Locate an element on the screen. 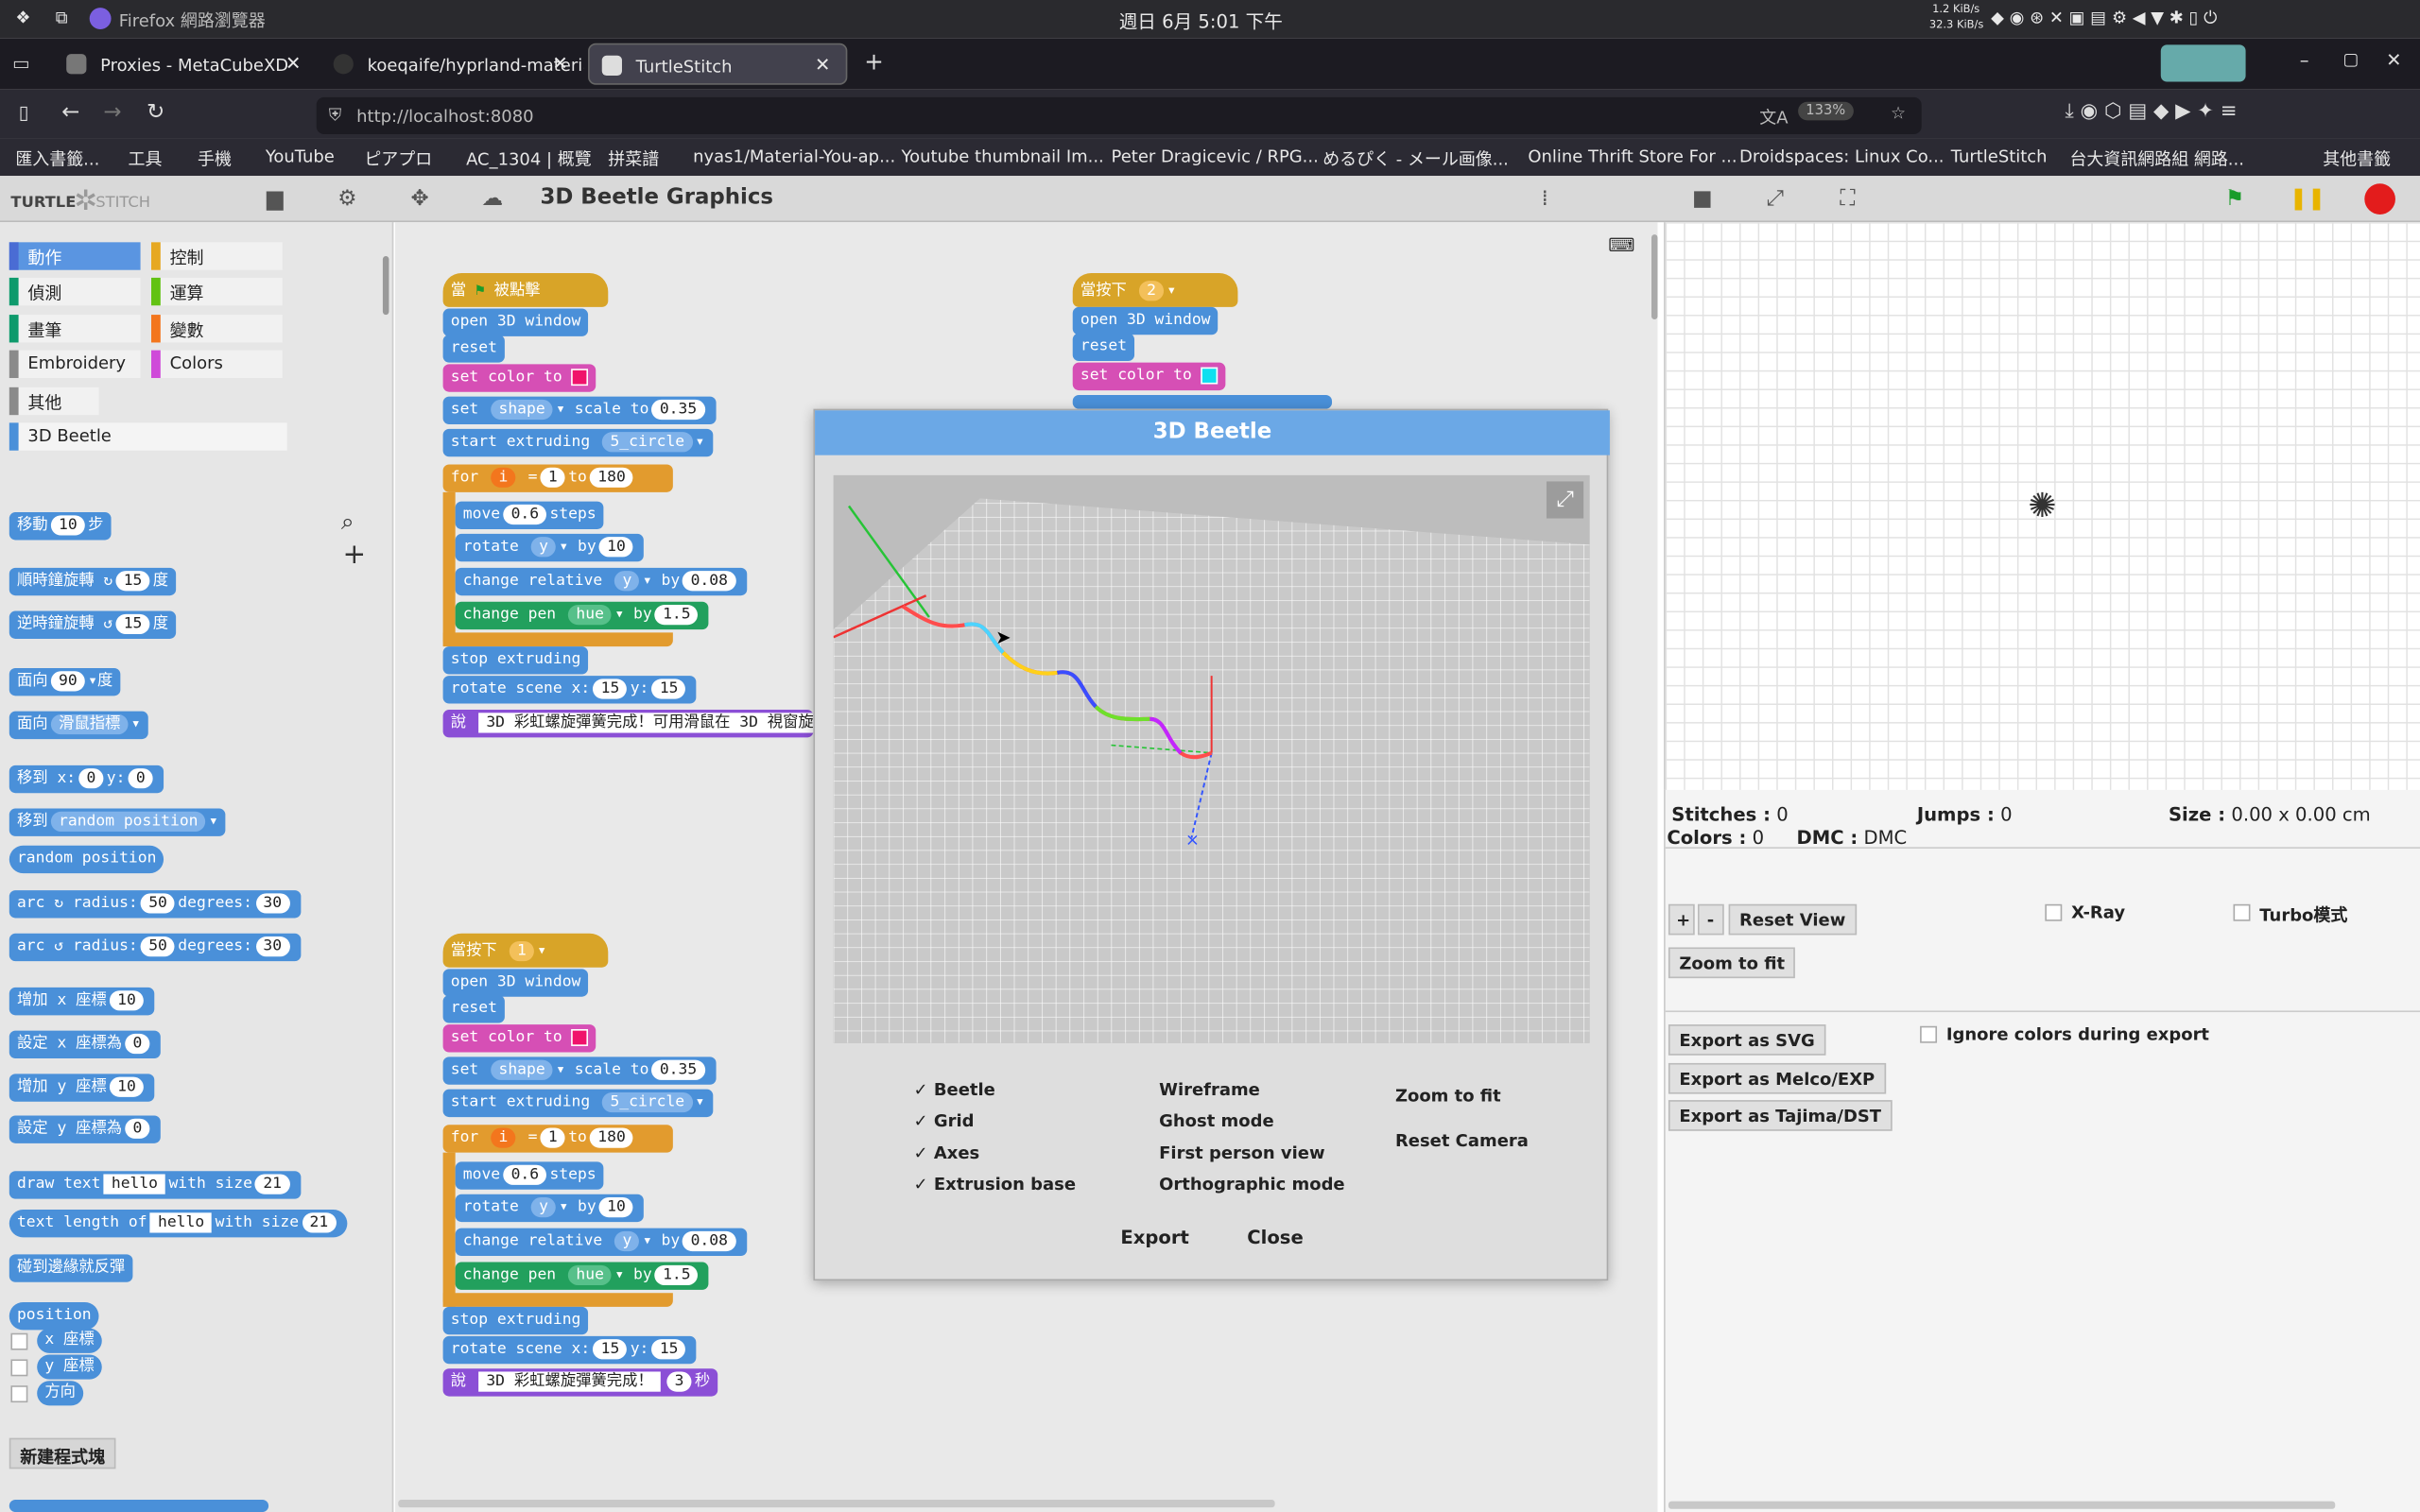  zoom-in-button: + is located at coordinates (1681, 919).